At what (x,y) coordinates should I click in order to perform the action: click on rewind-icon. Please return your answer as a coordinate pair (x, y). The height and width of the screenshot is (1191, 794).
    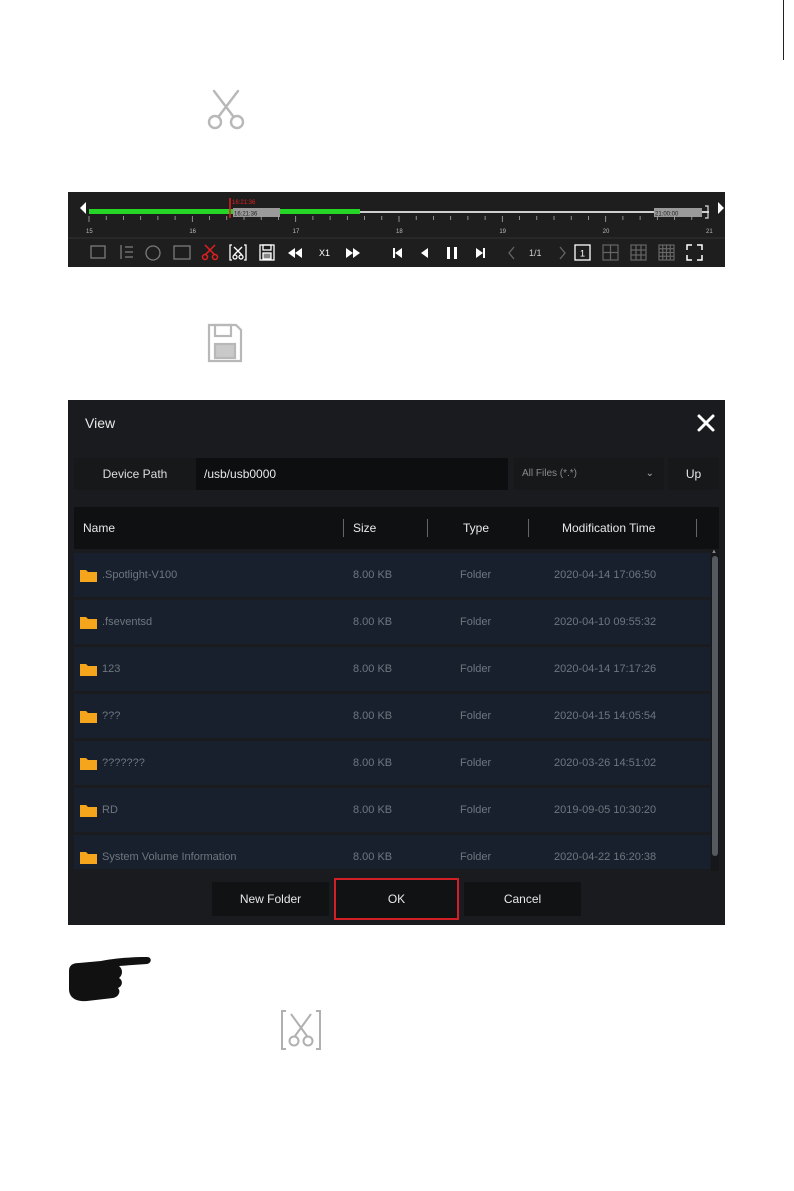
    Looking at the image, I should click on (295, 253).